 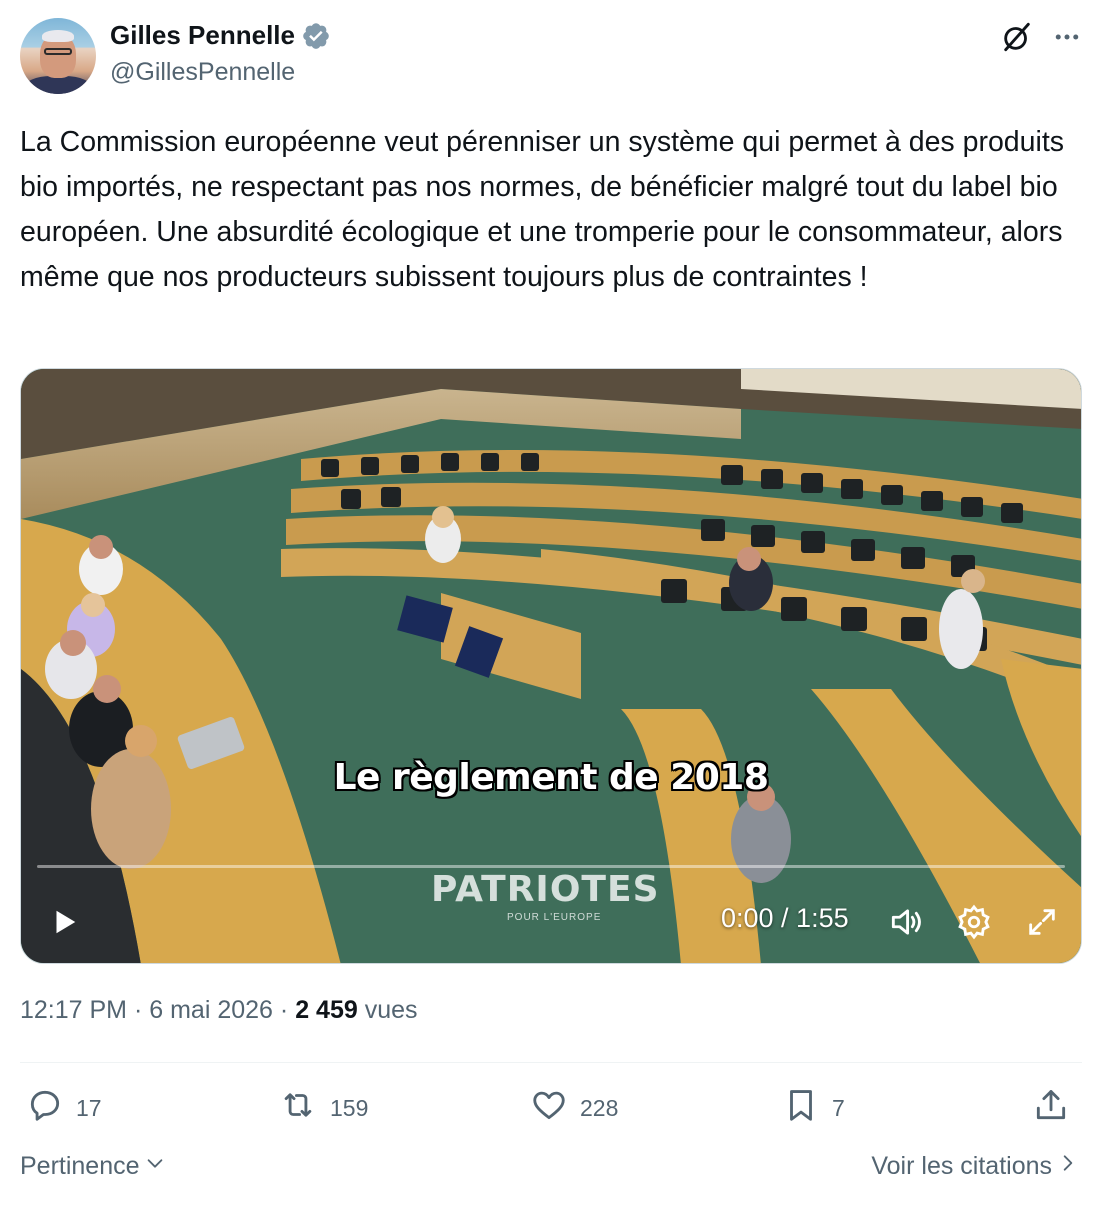 I want to click on view-quotes-label: Voir les citations, so click(x=961, y=1166).